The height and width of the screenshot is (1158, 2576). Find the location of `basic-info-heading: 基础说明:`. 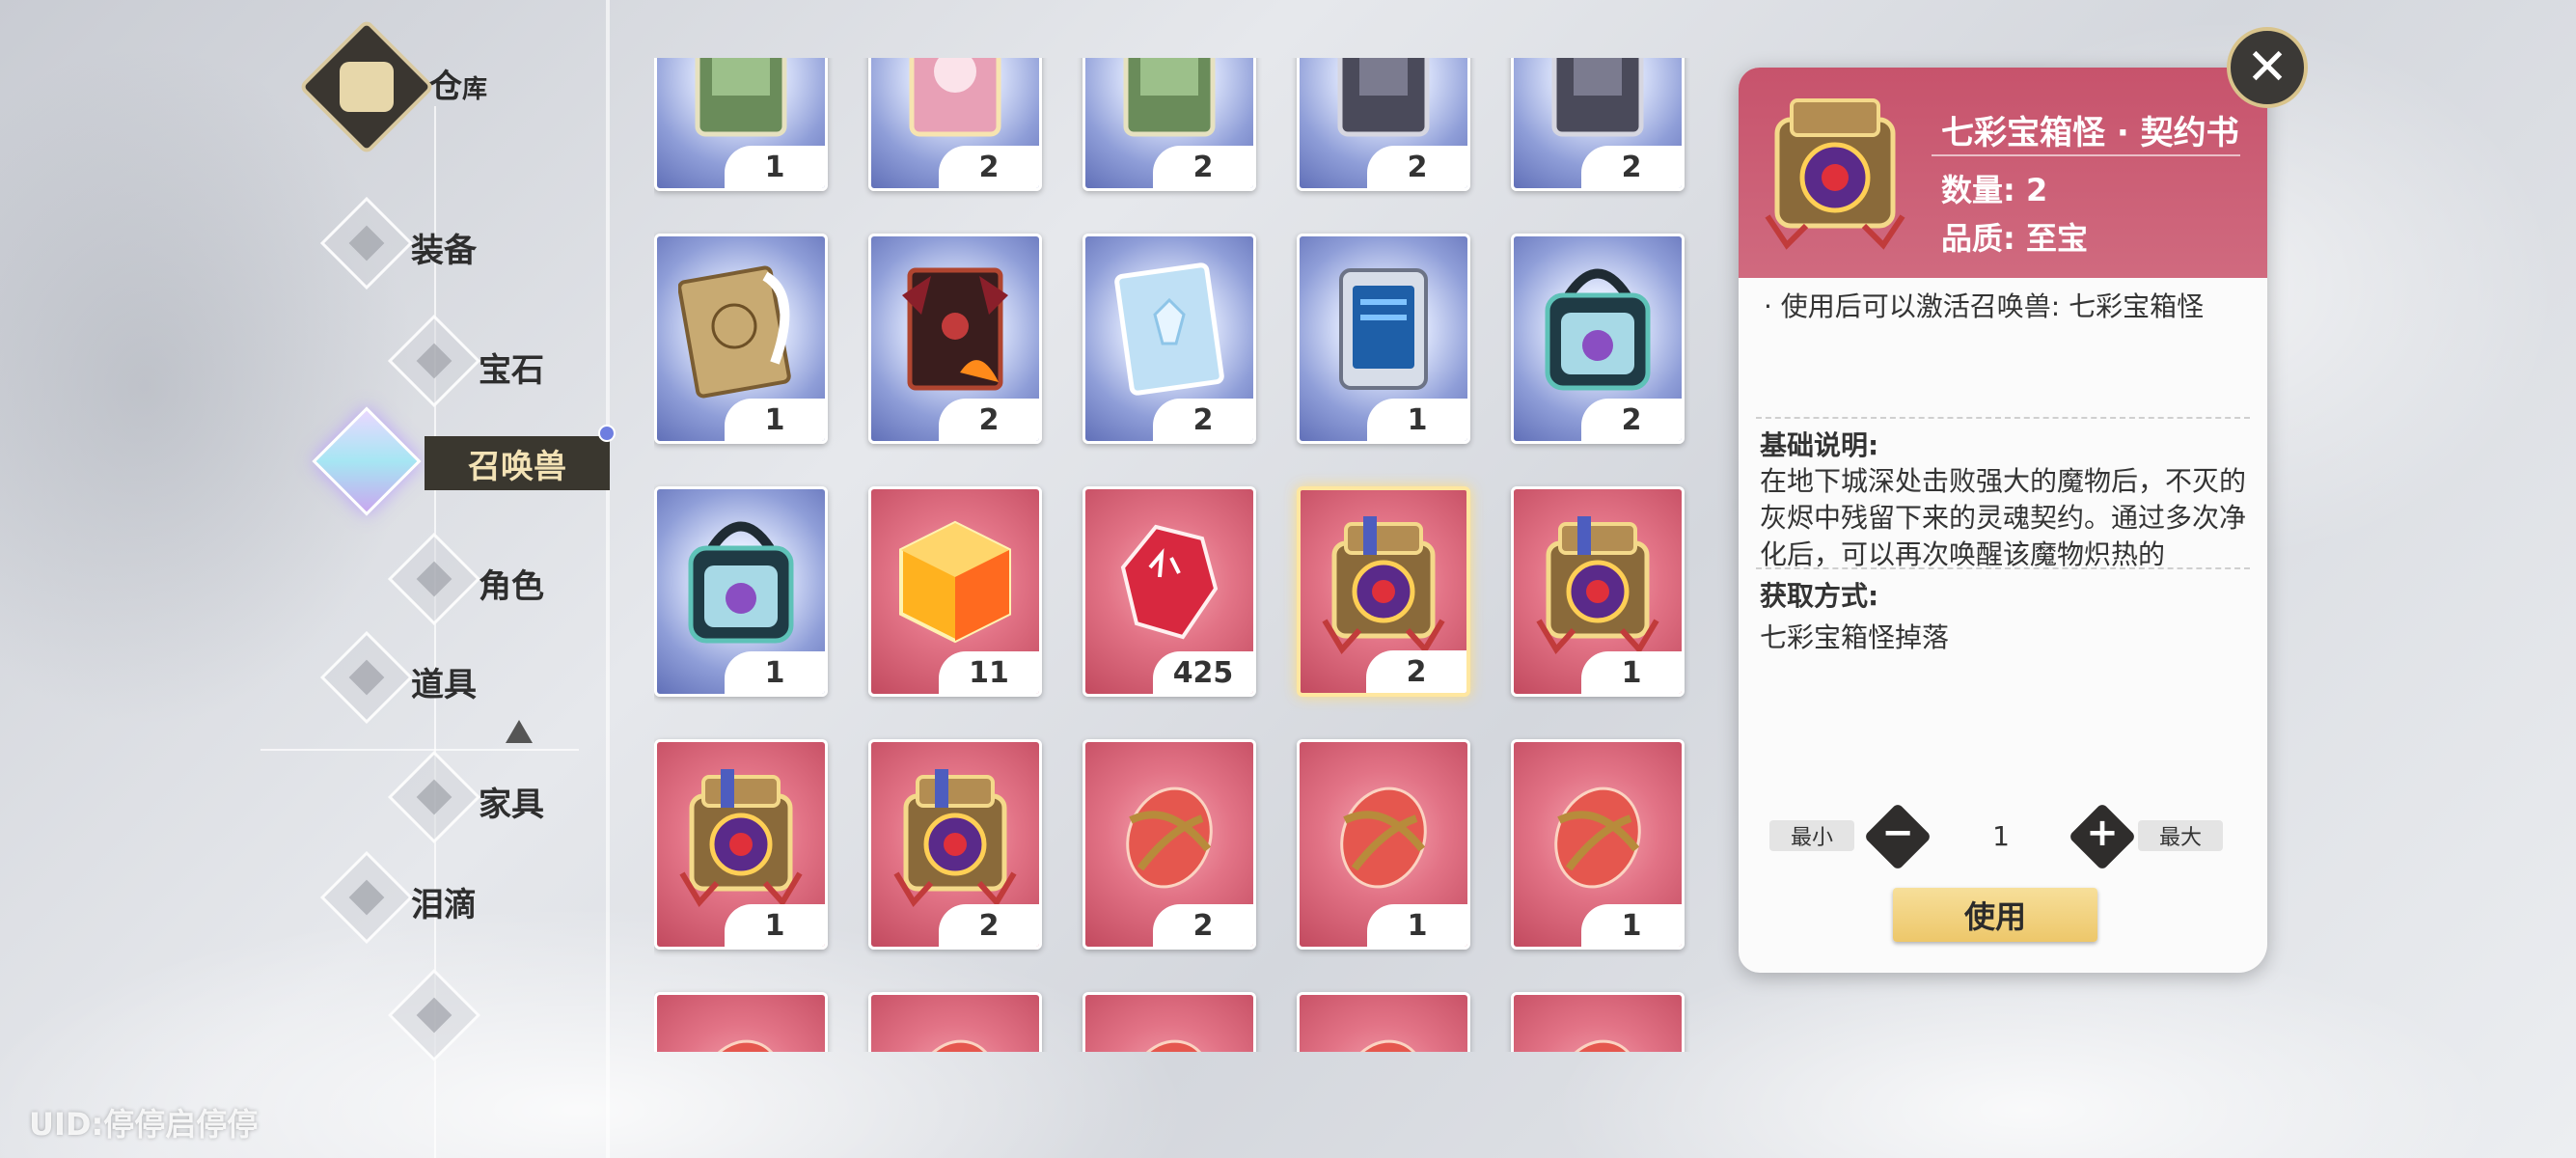

basic-info-heading: 基础说明: is located at coordinates (1820, 445).